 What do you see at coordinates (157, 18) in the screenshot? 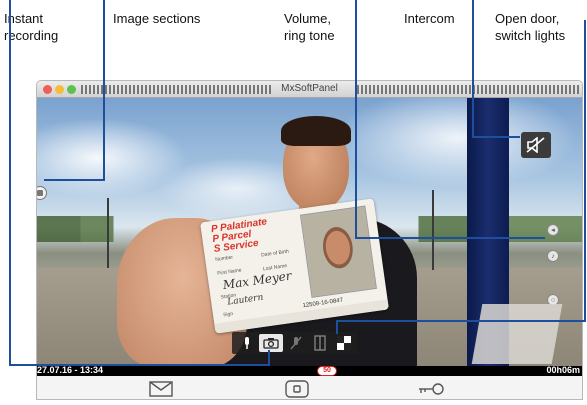
I see `annotation-image-sections: Image sections` at bounding box center [157, 18].